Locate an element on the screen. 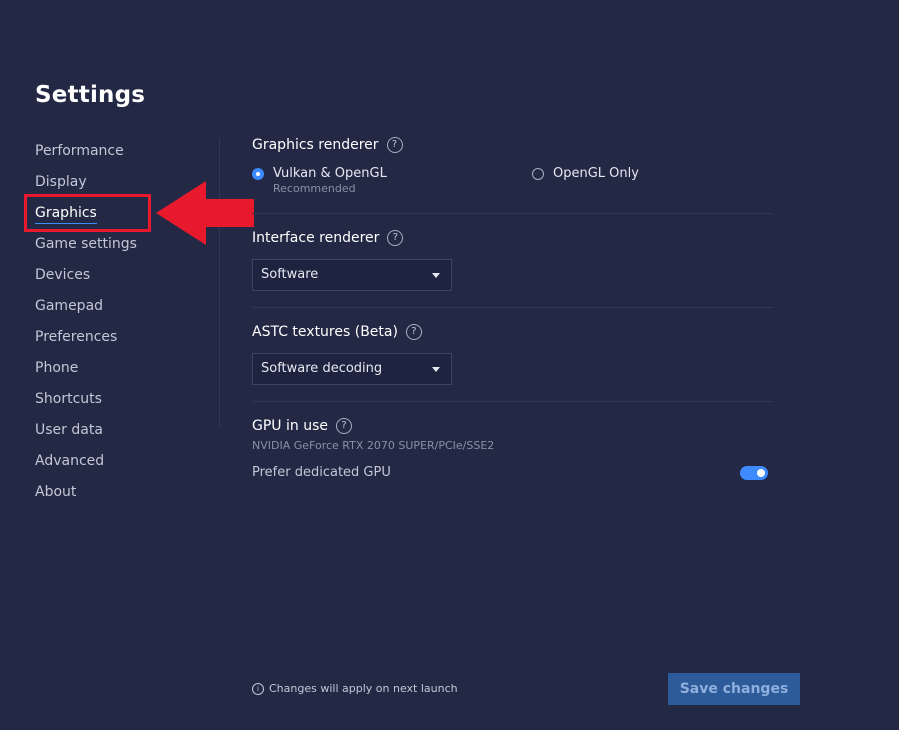  footer-note-text: Changes will apply on next launch is located at coordinates (363, 688).